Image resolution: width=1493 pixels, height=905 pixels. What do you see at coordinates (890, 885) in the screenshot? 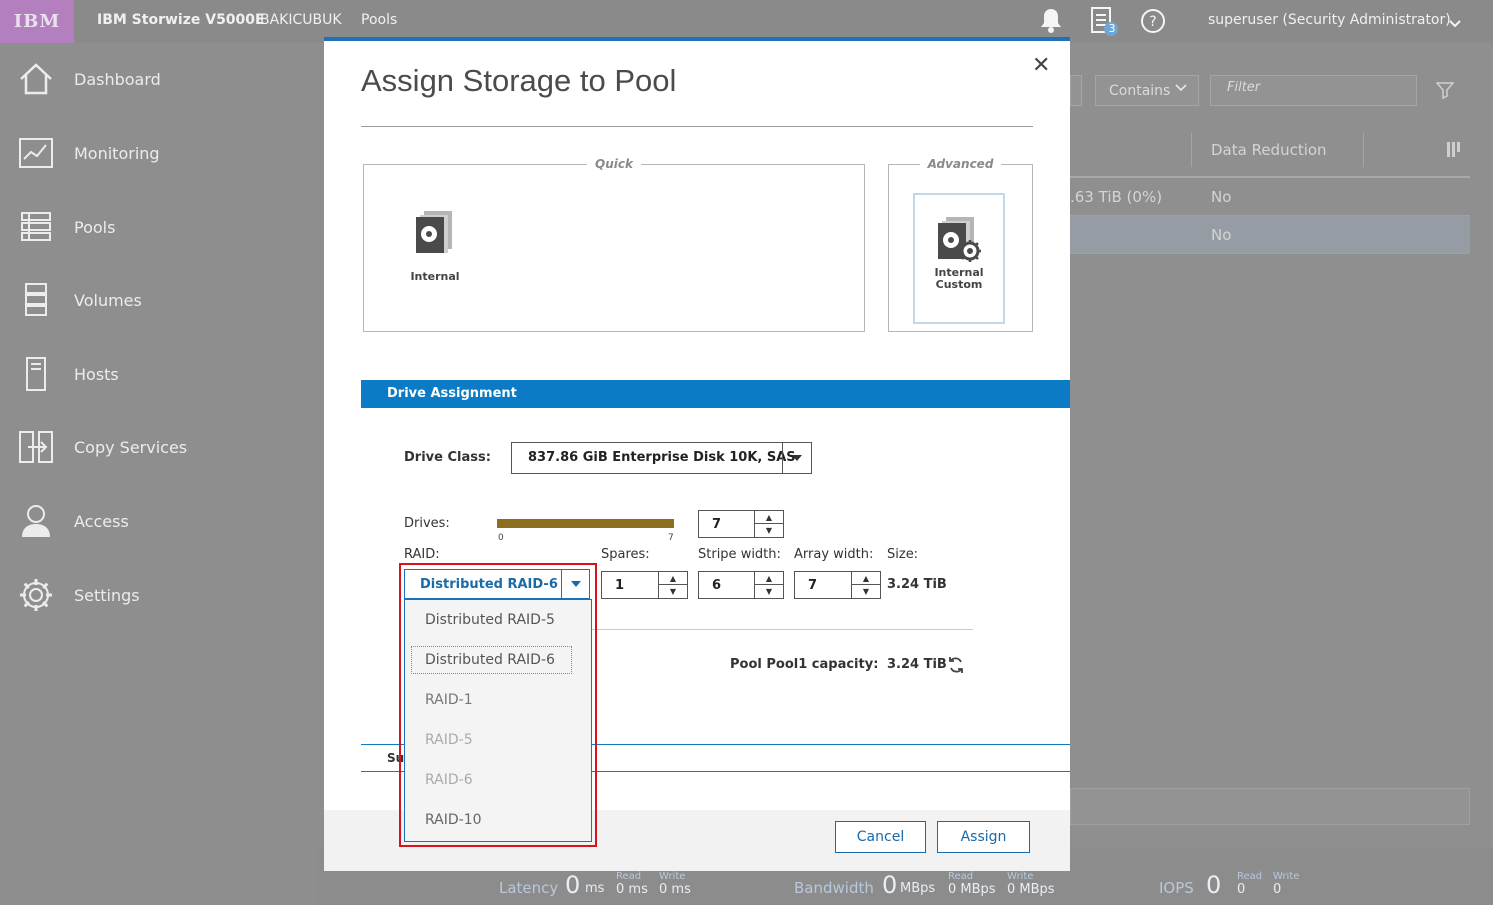
I see `bandwidth-value: 0` at bounding box center [890, 885].